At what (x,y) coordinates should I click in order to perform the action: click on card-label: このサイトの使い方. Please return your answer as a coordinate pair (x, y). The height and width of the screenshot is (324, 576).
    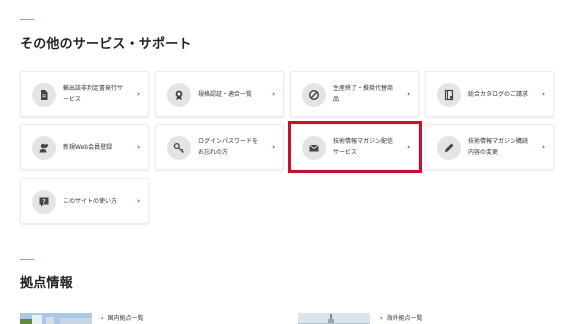
    Looking at the image, I should click on (90, 201).